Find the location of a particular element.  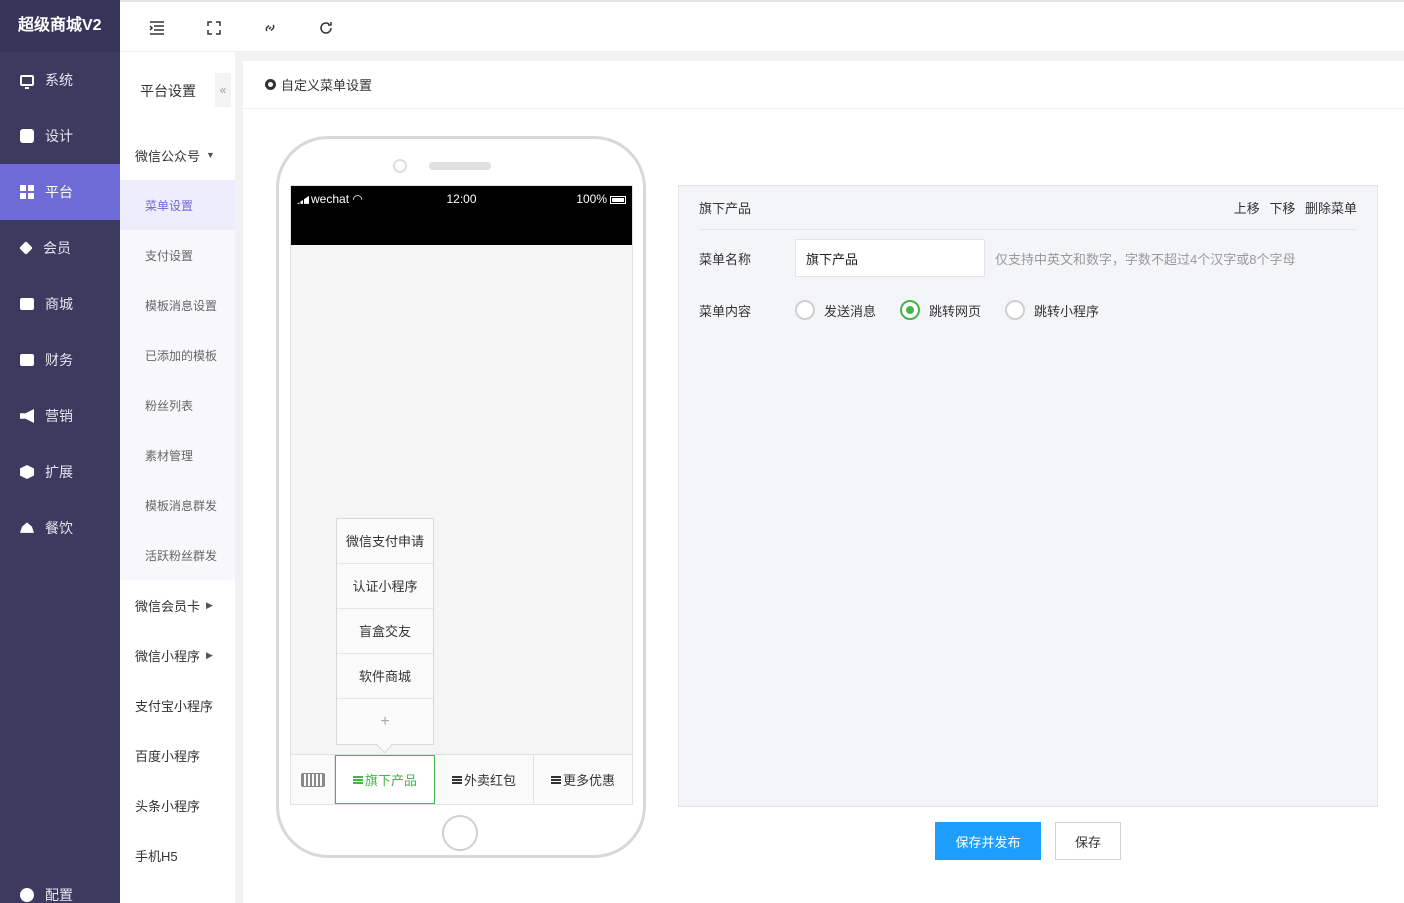

keyboard-toggle is located at coordinates (313, 779).